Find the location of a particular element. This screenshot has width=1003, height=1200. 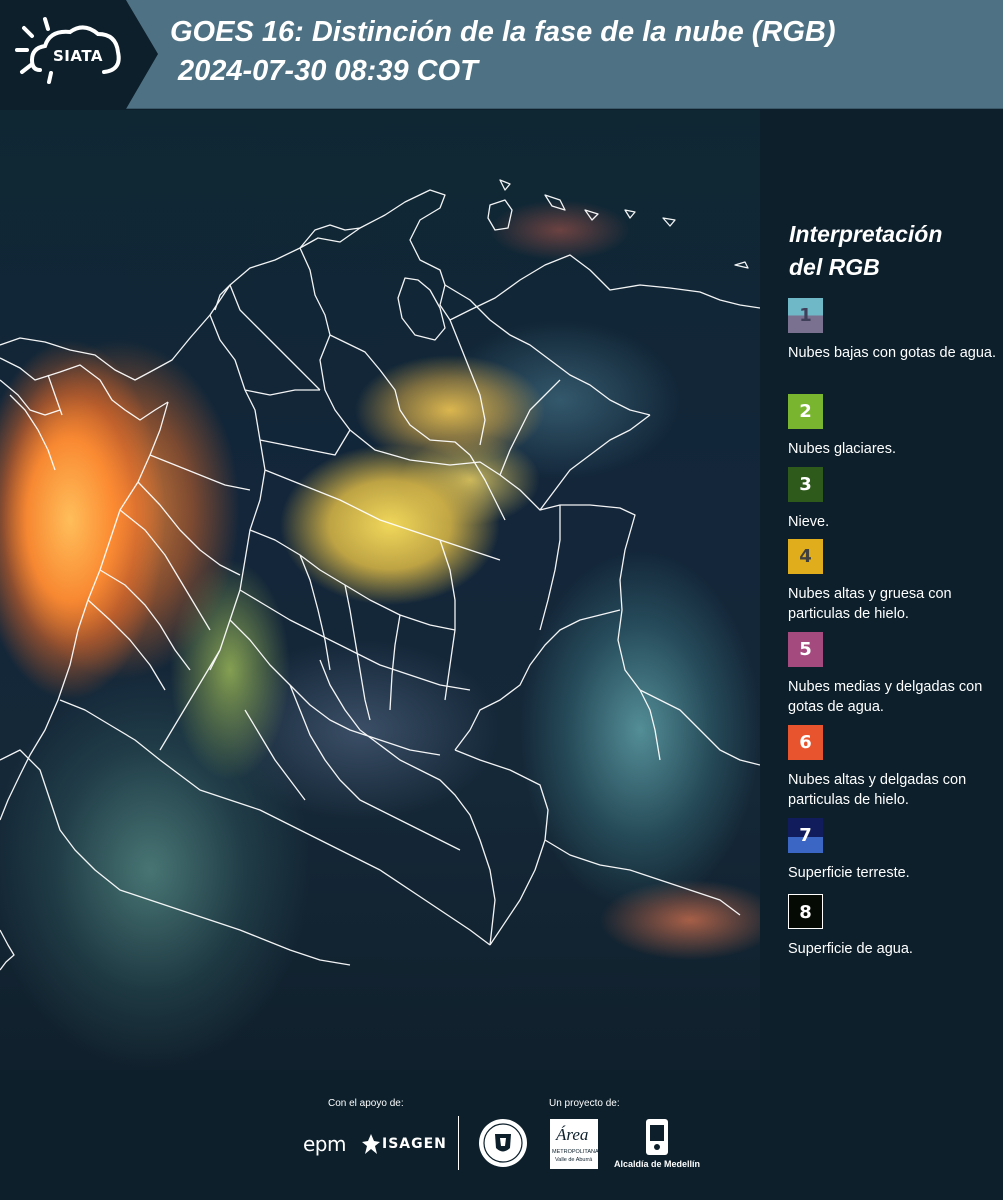

legend-label-2: Nubes glaciares. is located at coordinates (842, 449).